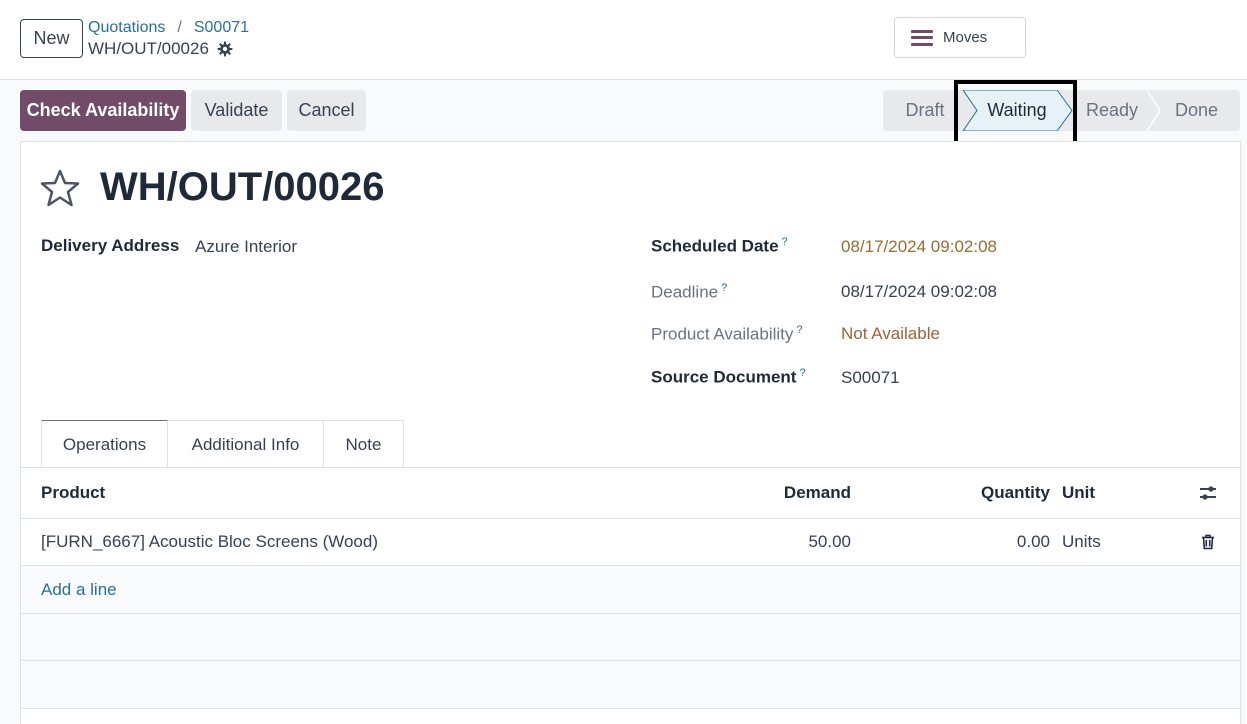 Image resolution: width=1247 pixels, height=724 pixels. What do you see at coordinates (246, 444) in the screenshot?
I see `tab-additional-info: Additional Info` at bounding box center [246, 444].